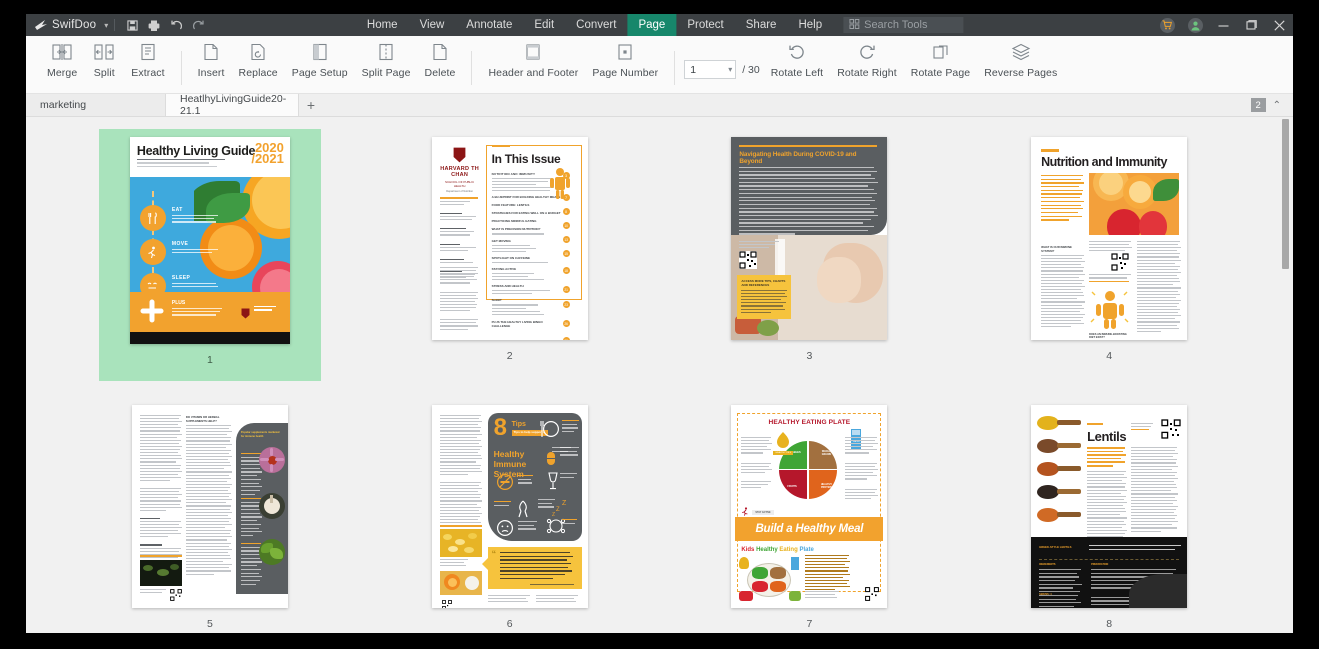 The height and width of the screenshot is (649, 1319). I want to click on toc-entry-title: PRACTICING MINDFUL EATING, so click(526, 221).